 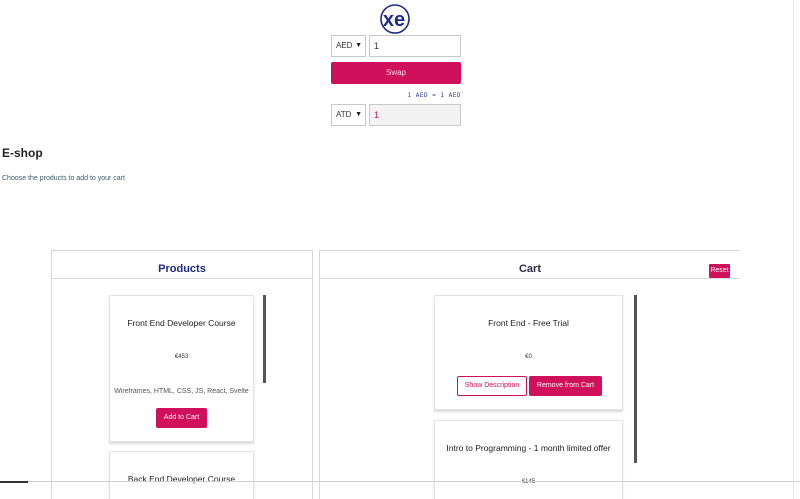 I want to click on product-price: €453, so click(x=181, y=357).